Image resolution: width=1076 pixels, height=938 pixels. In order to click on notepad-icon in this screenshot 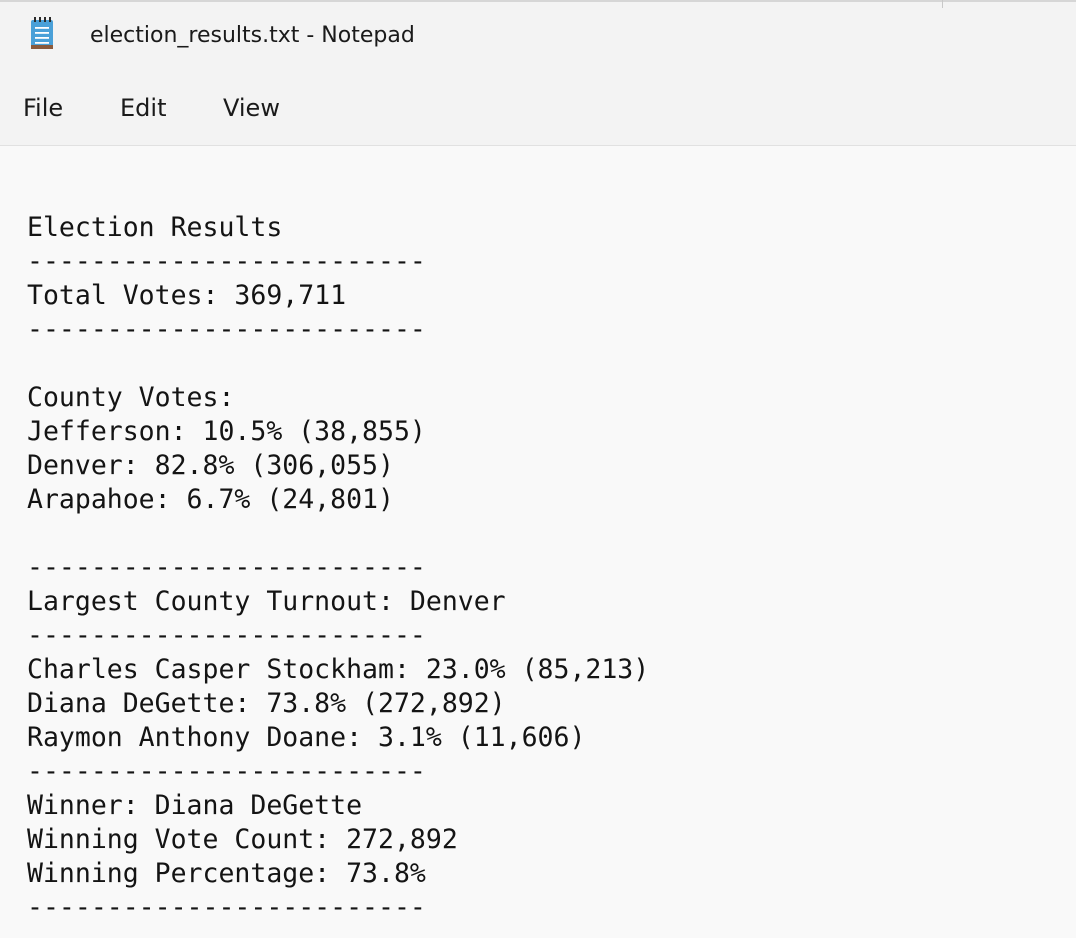, I will do `click(42, 33)`.